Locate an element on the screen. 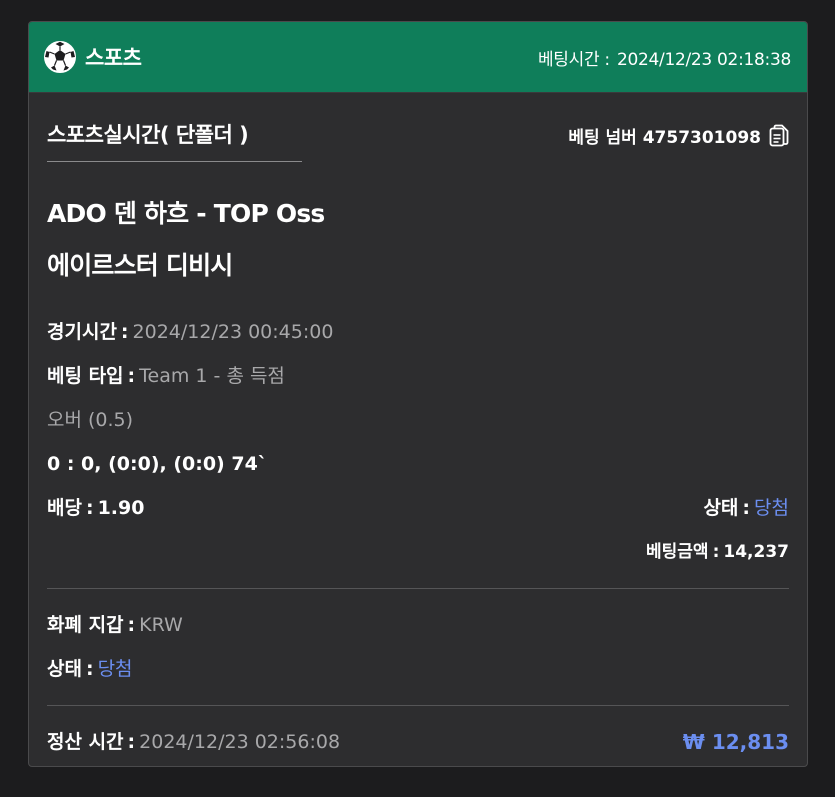 The width and height of the screenshot is (835, 797). bet-time-label: 베팅시간 : is located at coordinates (573, 59).